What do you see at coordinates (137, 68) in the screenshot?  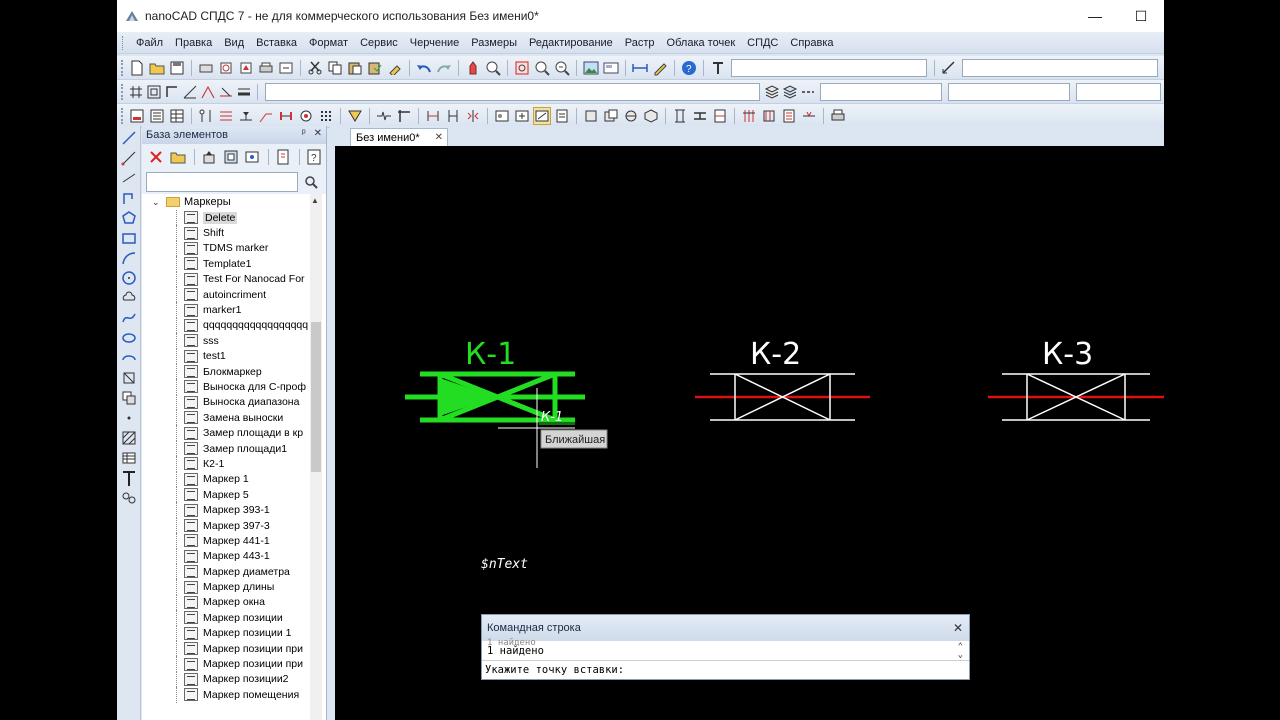 I see `new-file-icon` at bounding box center [137, 68].